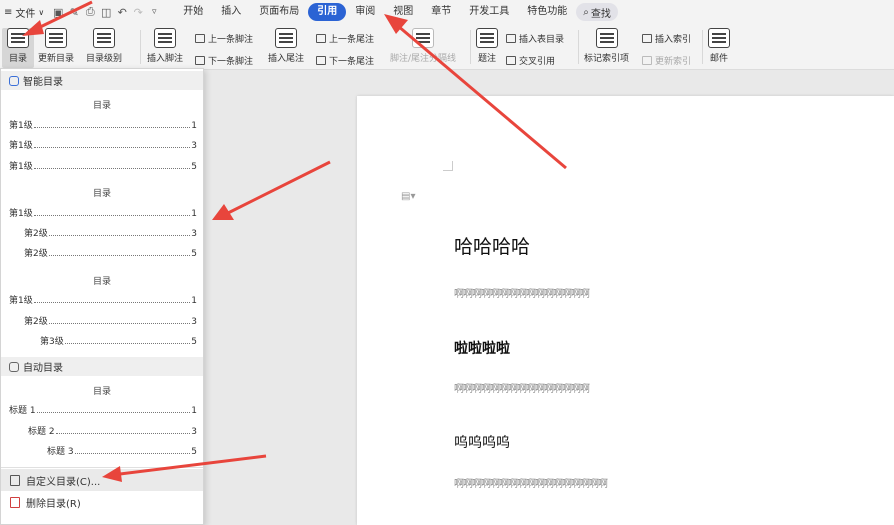  What do you see at coordinates (43, 368) in the screenshot?
I see `auto-toc-header-label: 自动目录` at bounding box center [43, 368].